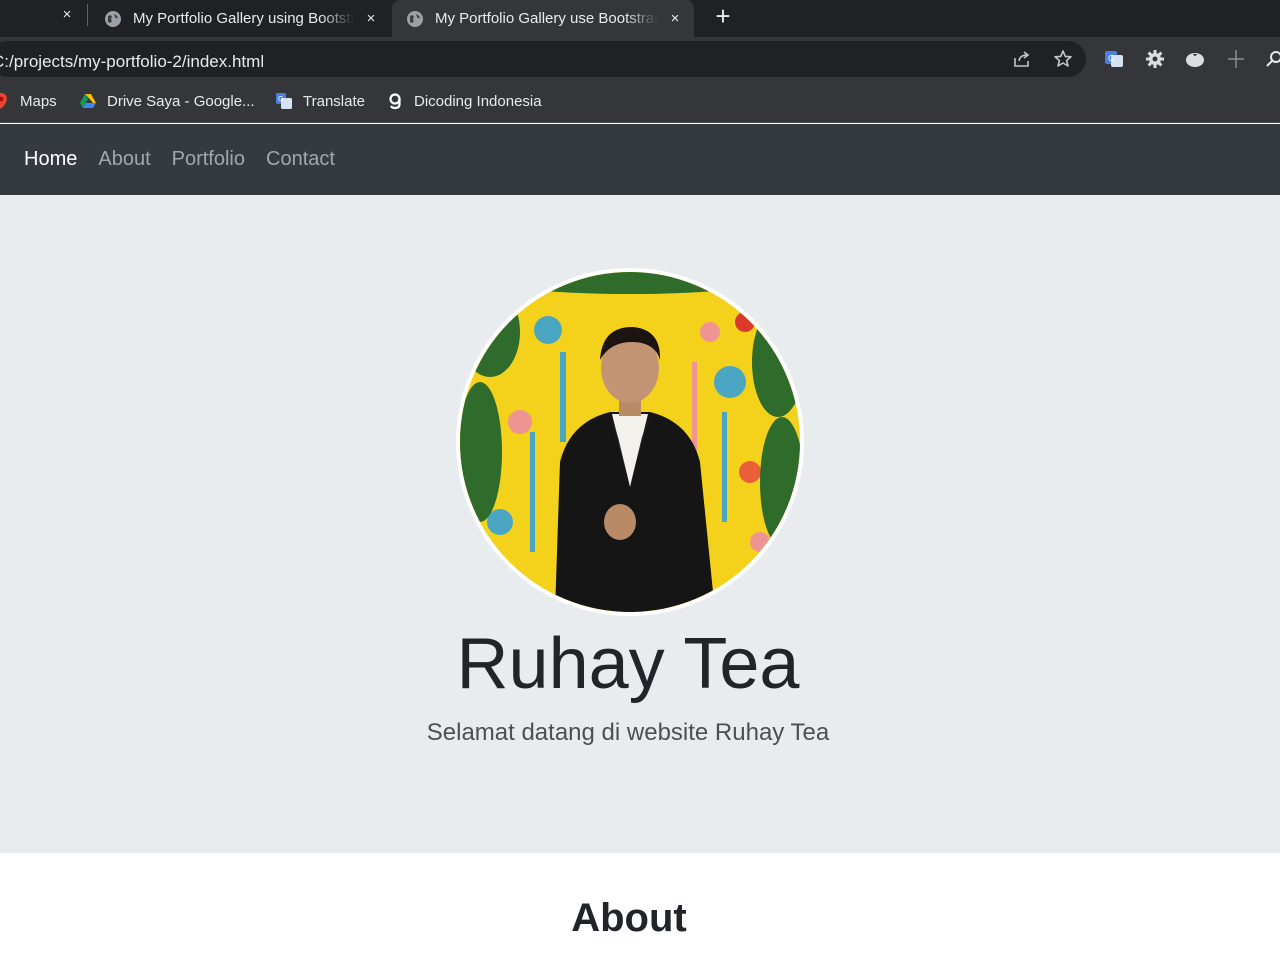 This screenshot has width=1280, height=960. I want to click on tab-separator, so click(87, 15).